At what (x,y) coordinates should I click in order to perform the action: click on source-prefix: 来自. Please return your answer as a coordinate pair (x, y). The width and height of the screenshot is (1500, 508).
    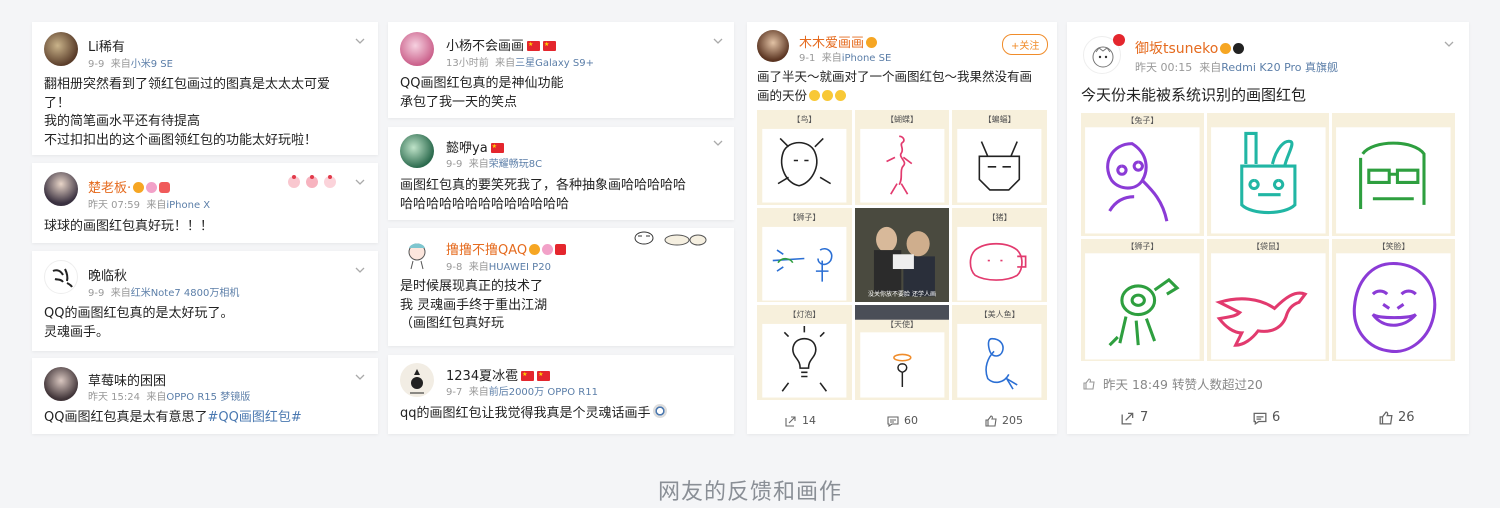
    Looking at the image, I should click on (478, 392).